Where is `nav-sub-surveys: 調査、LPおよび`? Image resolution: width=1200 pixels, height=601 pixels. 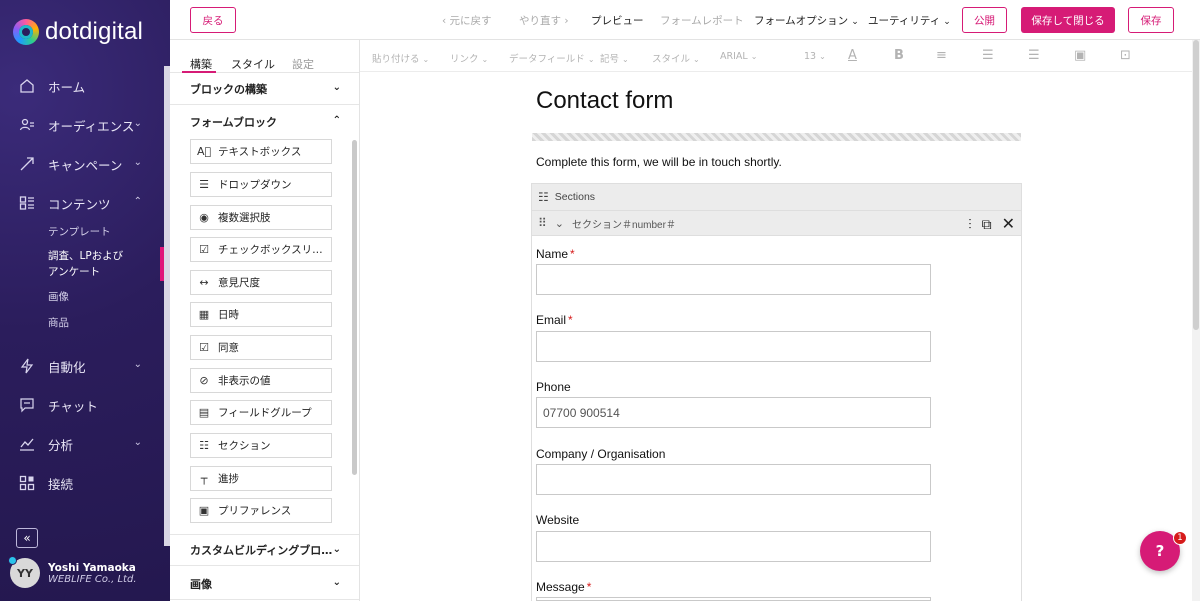 nav-sub-surveys: 調査、LPおよび is located at coordinates (85, 256).